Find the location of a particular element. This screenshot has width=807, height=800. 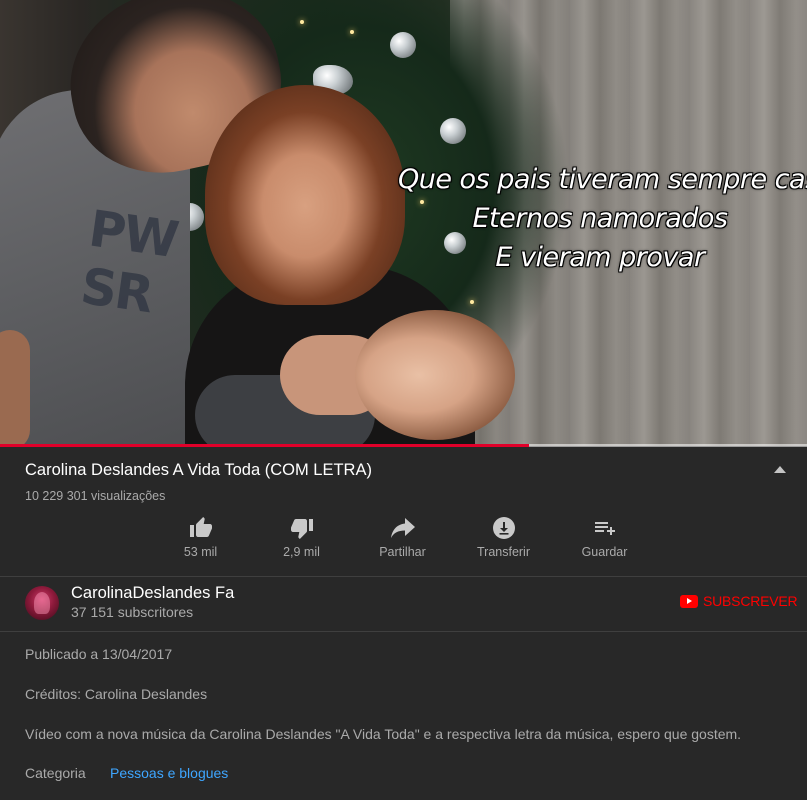

playlist-add-icon is located at coordinates (605, 528).